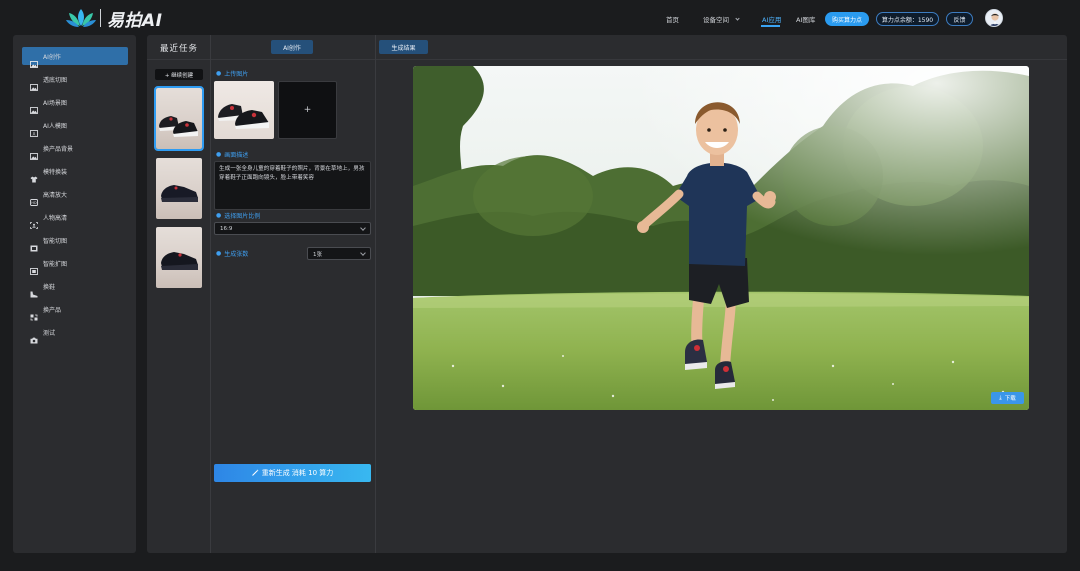 The height and width of the screenshot is (571, 1080). Describe the element at coordinates (135, 20) in the screenshot. I see `brand-name: 易拍AI` at that location.